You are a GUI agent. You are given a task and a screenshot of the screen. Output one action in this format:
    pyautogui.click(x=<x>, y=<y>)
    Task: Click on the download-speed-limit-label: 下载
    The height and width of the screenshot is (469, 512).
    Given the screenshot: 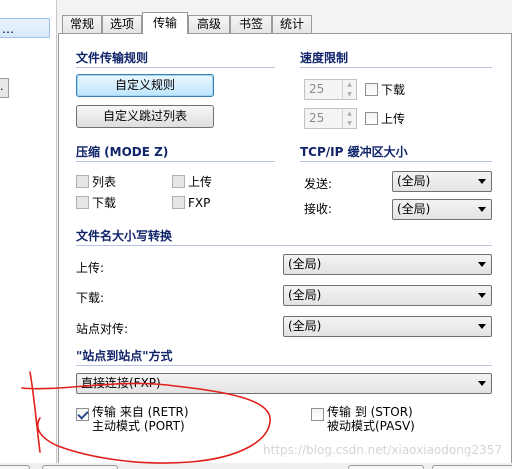 What is the action you would take?
    pyautogui.click(x=393, y=90)
    